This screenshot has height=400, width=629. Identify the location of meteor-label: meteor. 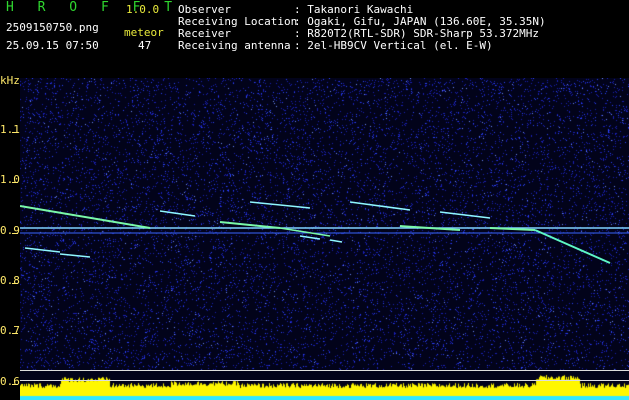
(144, 32).